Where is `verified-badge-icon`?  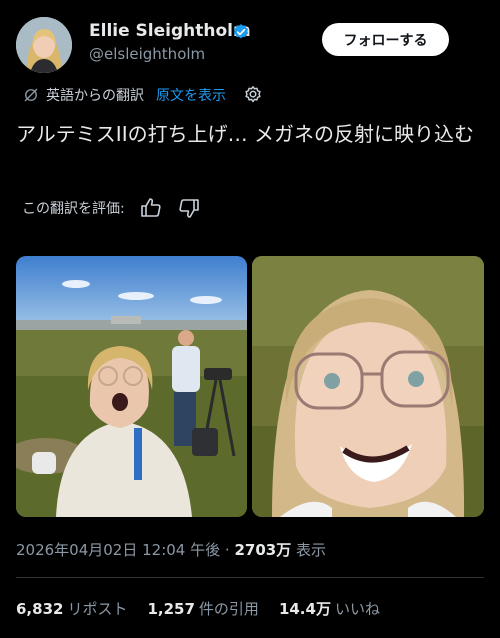
verified-badge-icon is located at coordinates (241, 31).